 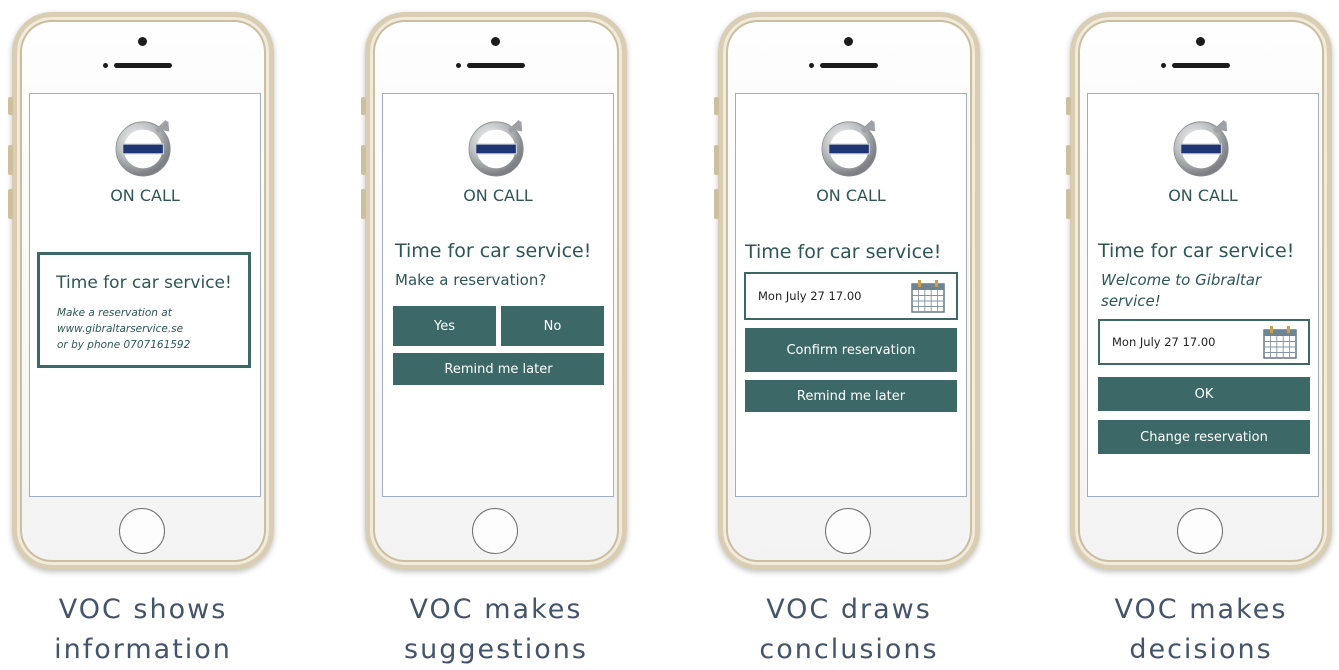 I want to click on welcome-line: service!, so click(x=1131, y=301).